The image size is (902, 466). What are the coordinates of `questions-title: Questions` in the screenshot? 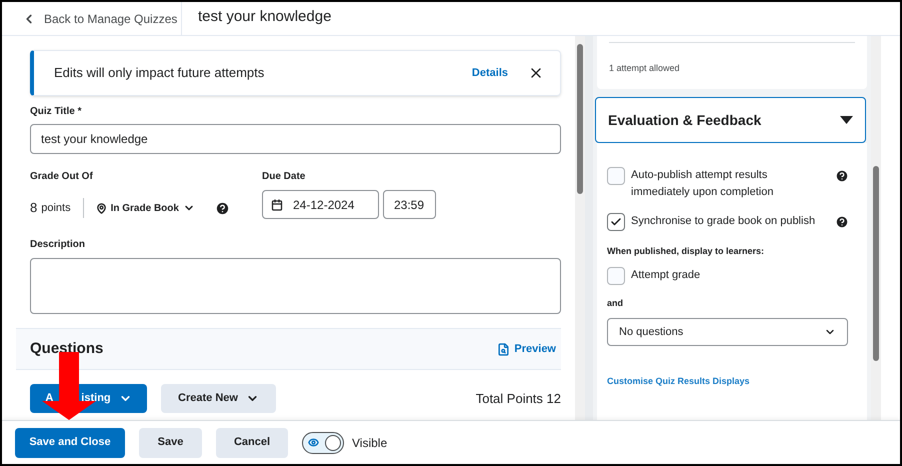 It's located at (67, 348).